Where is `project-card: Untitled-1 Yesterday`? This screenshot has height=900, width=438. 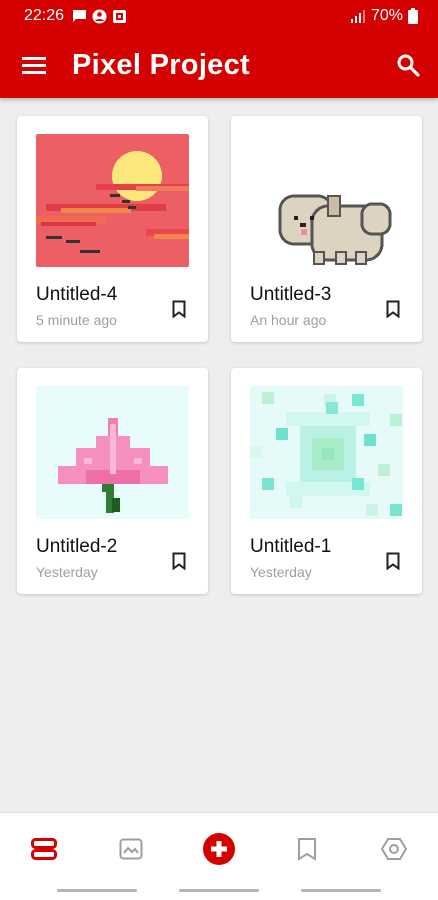 project-card: Untitled-1 Yesterday is located at coordinates (326, 481).